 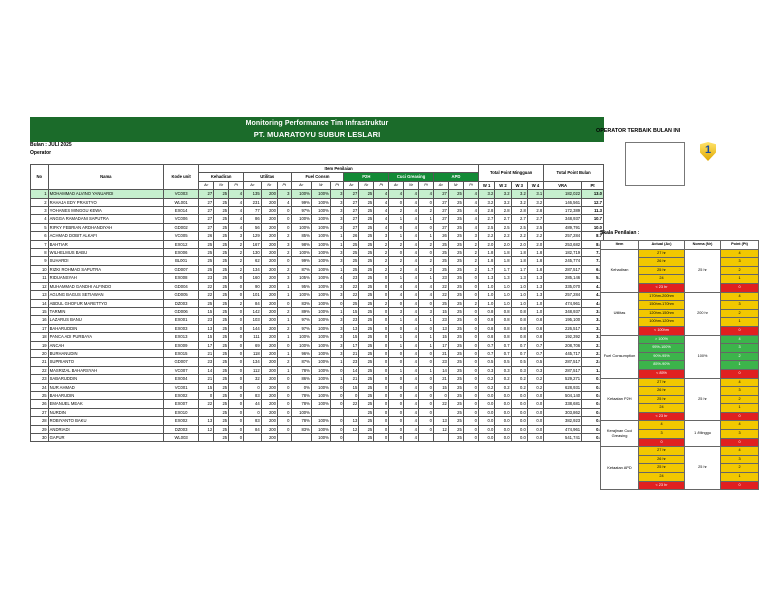 I want to click on scale-norma: 100%, so click(x=702, y=356).